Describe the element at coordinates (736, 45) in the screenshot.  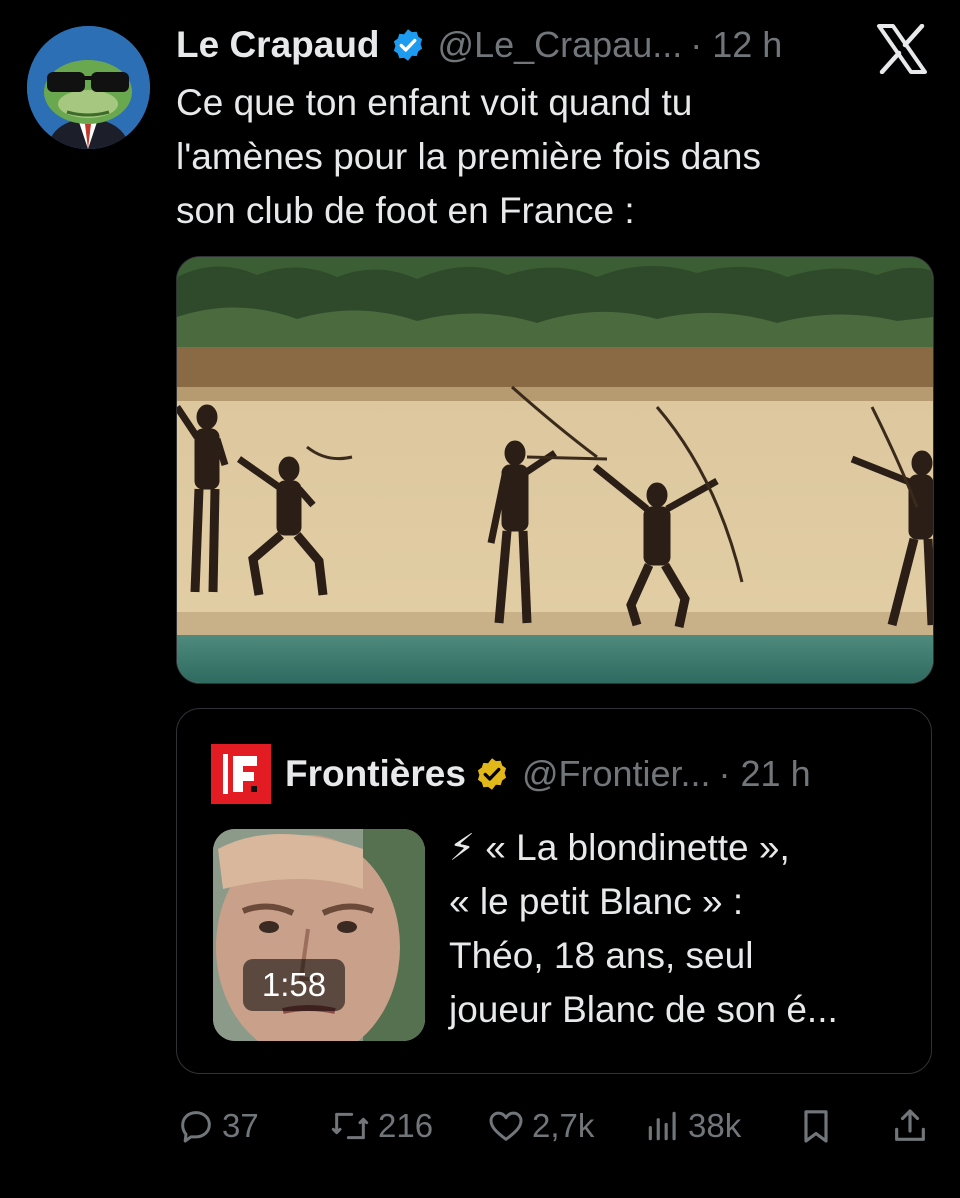
I see `post-timestamp: · 12 h` at that location.